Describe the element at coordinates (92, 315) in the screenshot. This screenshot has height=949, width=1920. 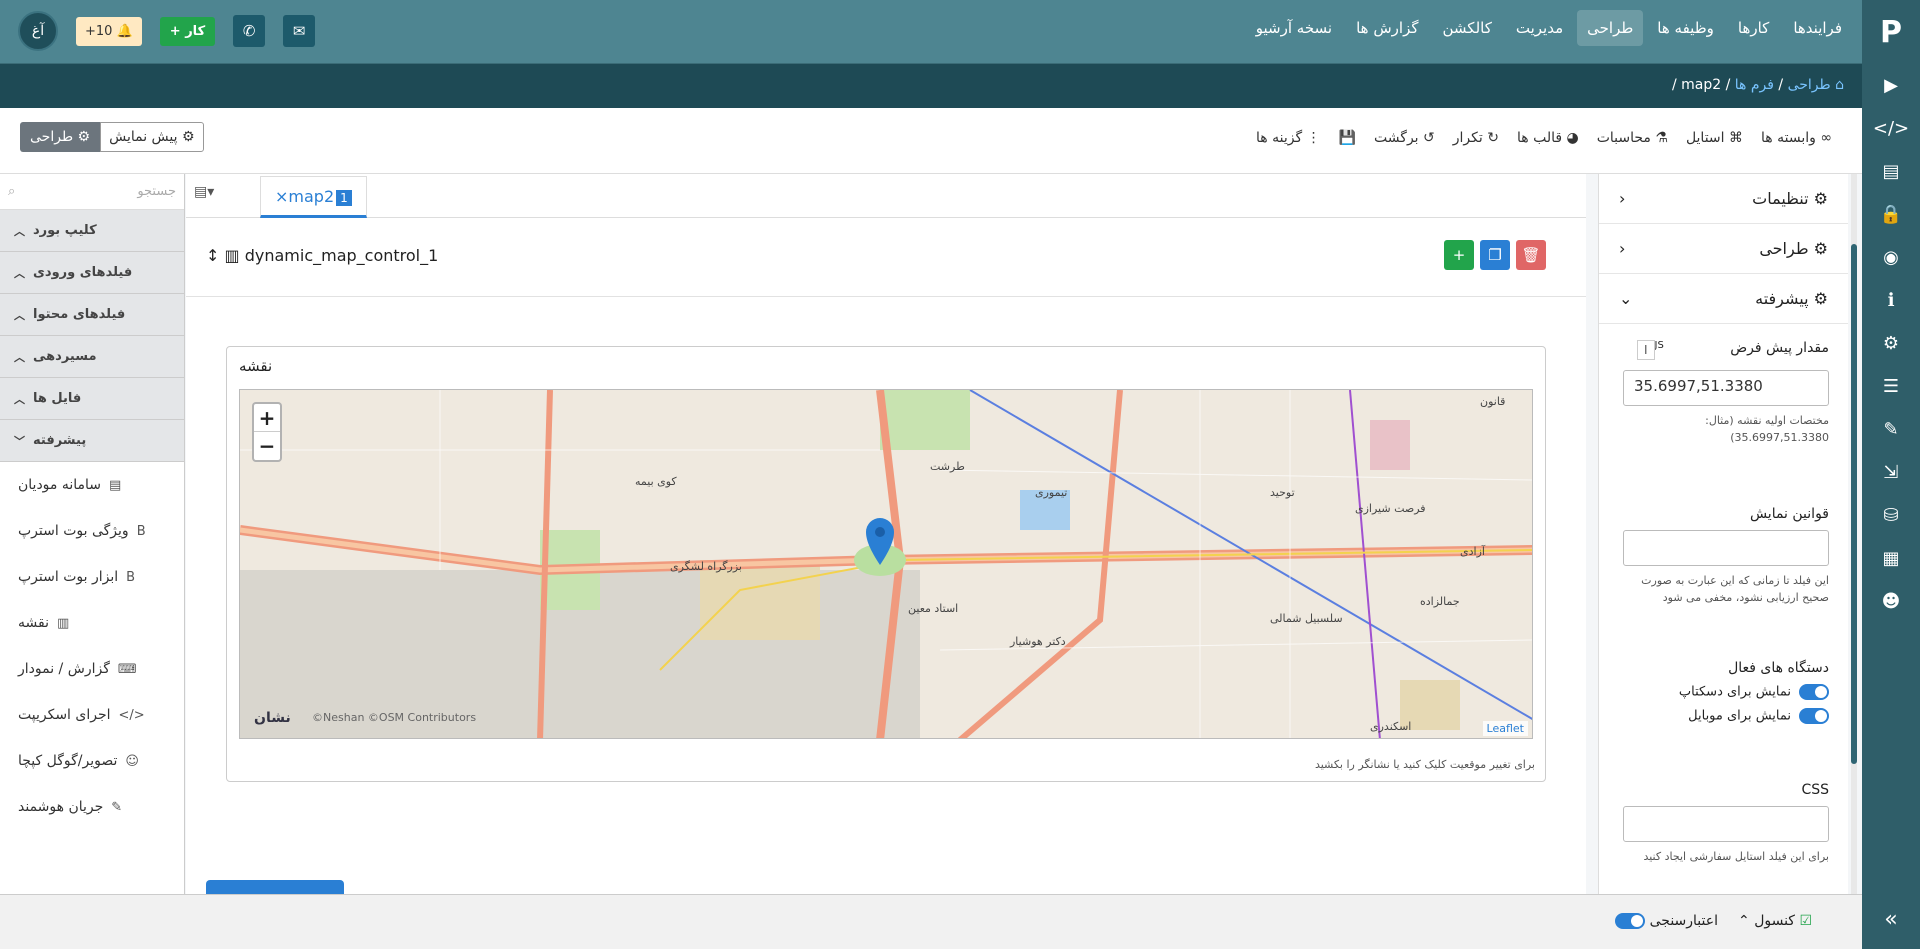
I see `section-content-fields: فیلدهای محتوا ︿` at that location.